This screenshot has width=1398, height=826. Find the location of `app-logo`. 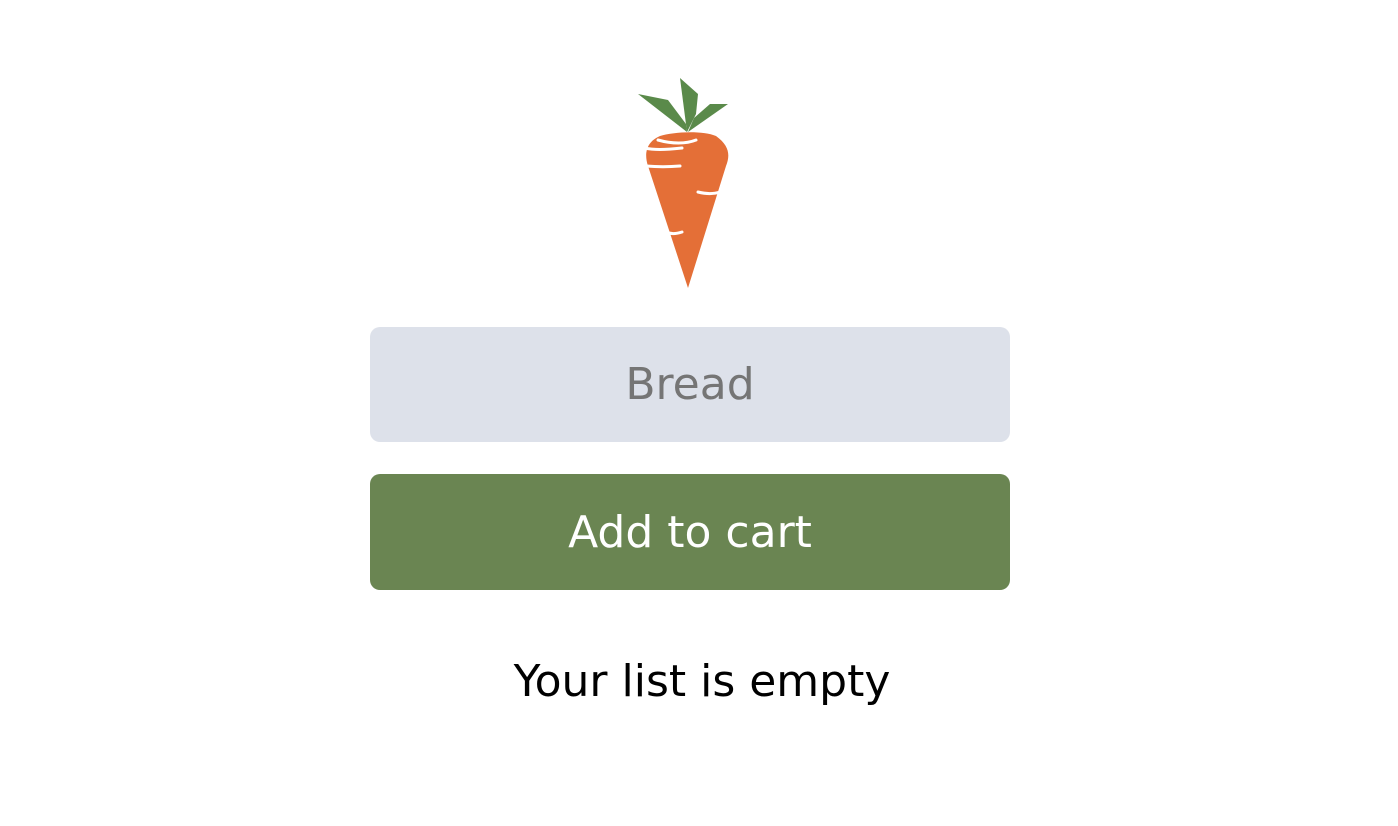

app-logo is located at coordinates (688, 184).